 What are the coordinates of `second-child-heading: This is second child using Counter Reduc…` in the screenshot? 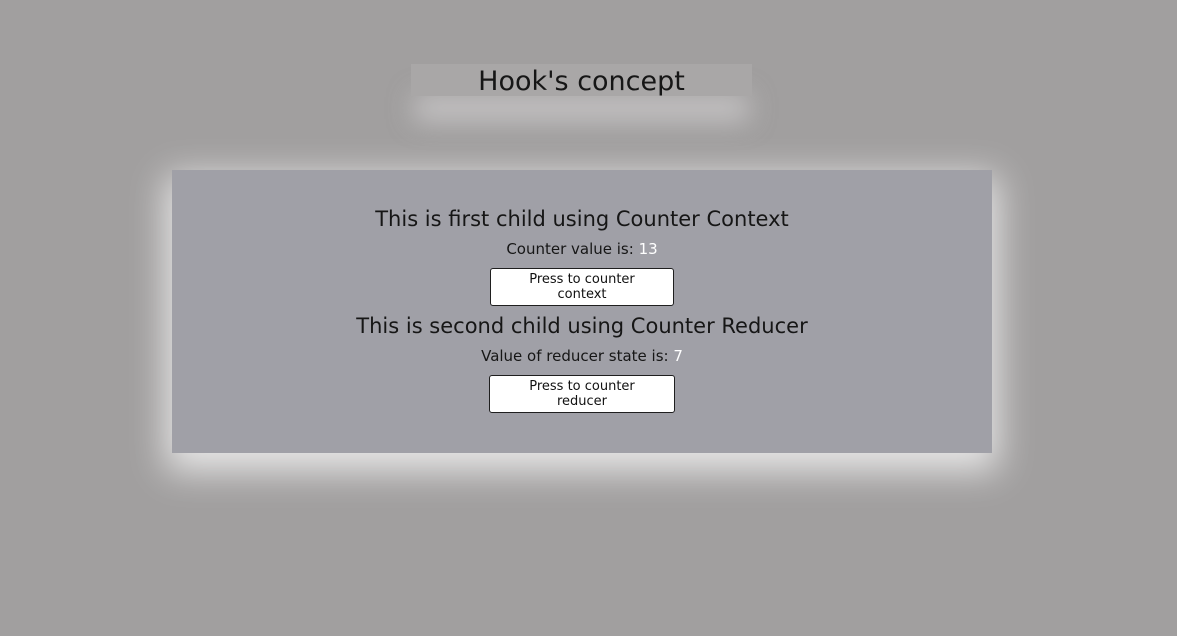 It's located at (582, 326).